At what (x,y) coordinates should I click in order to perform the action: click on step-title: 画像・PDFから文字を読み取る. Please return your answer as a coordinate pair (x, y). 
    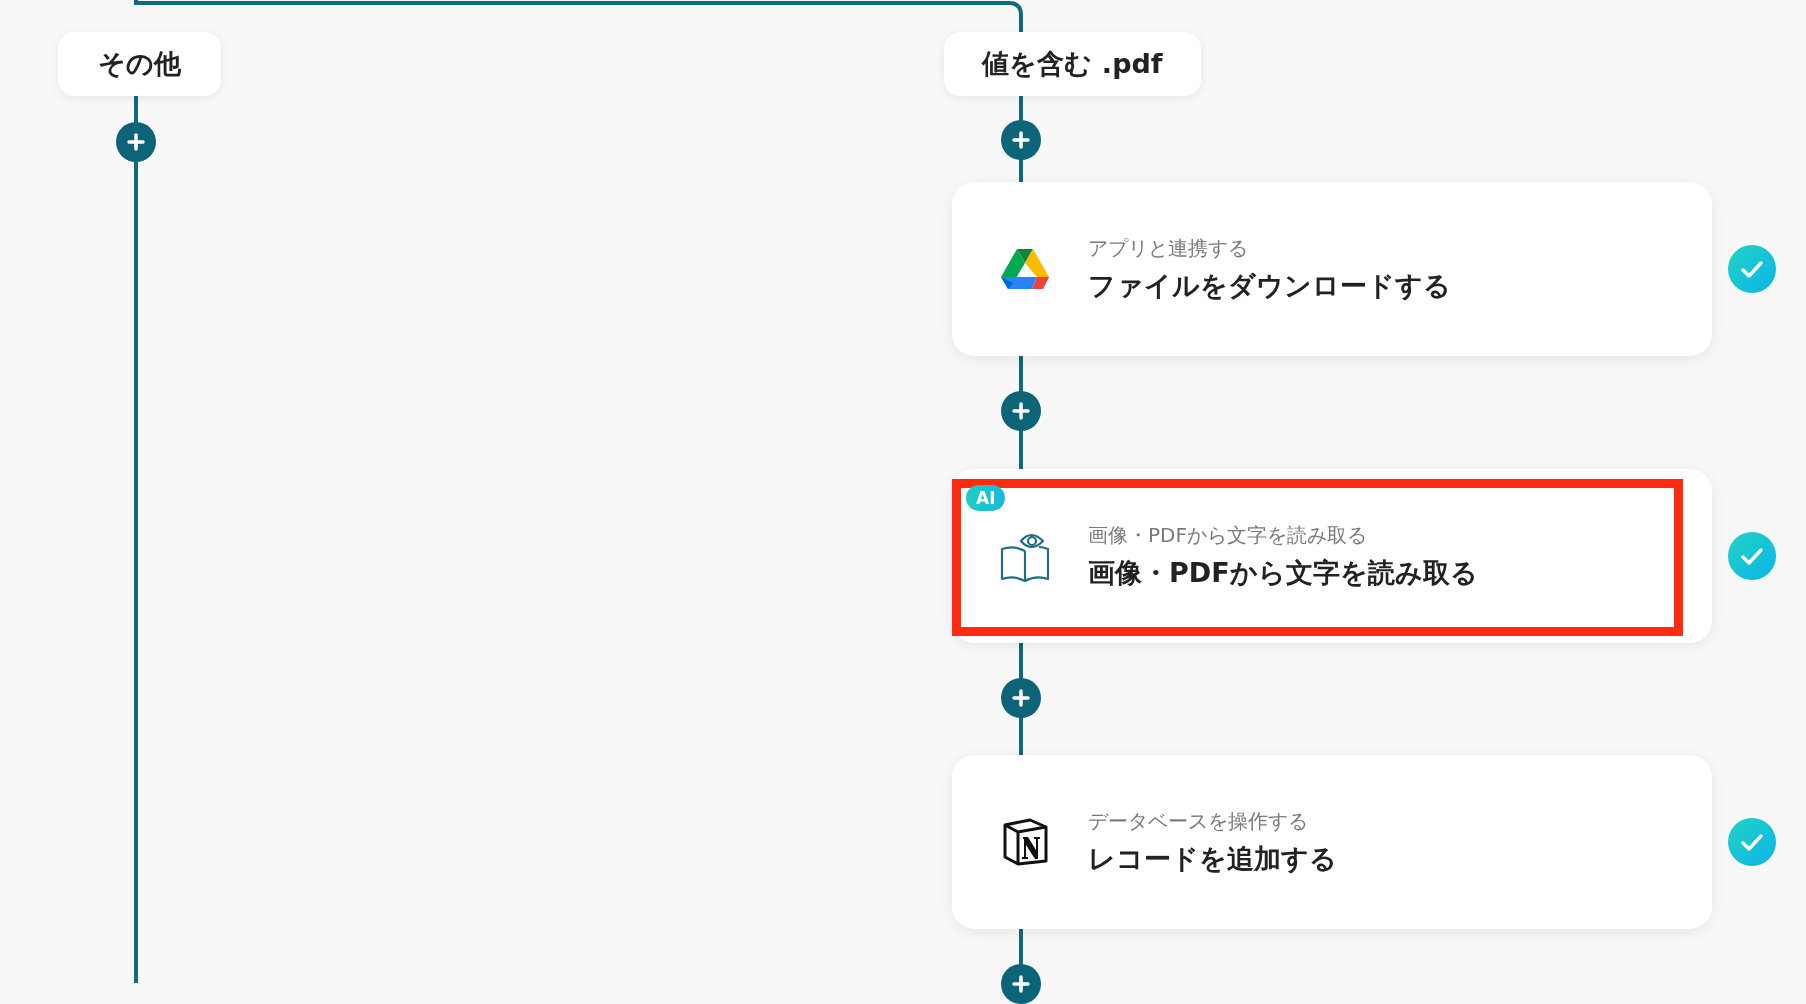
    Looking at the image, I should click on (1283, 572).